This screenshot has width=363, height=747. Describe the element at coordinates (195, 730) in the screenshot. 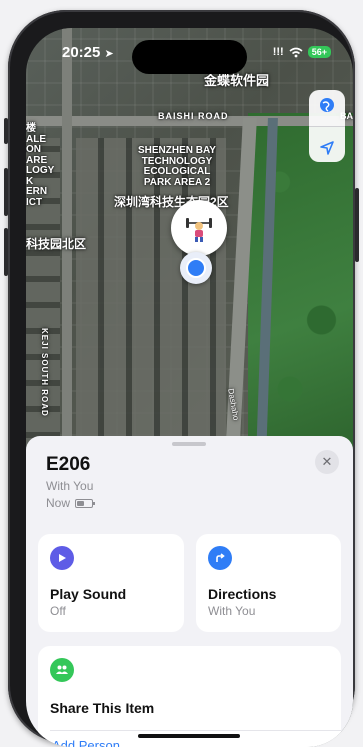

I see `share-divider` at that location.